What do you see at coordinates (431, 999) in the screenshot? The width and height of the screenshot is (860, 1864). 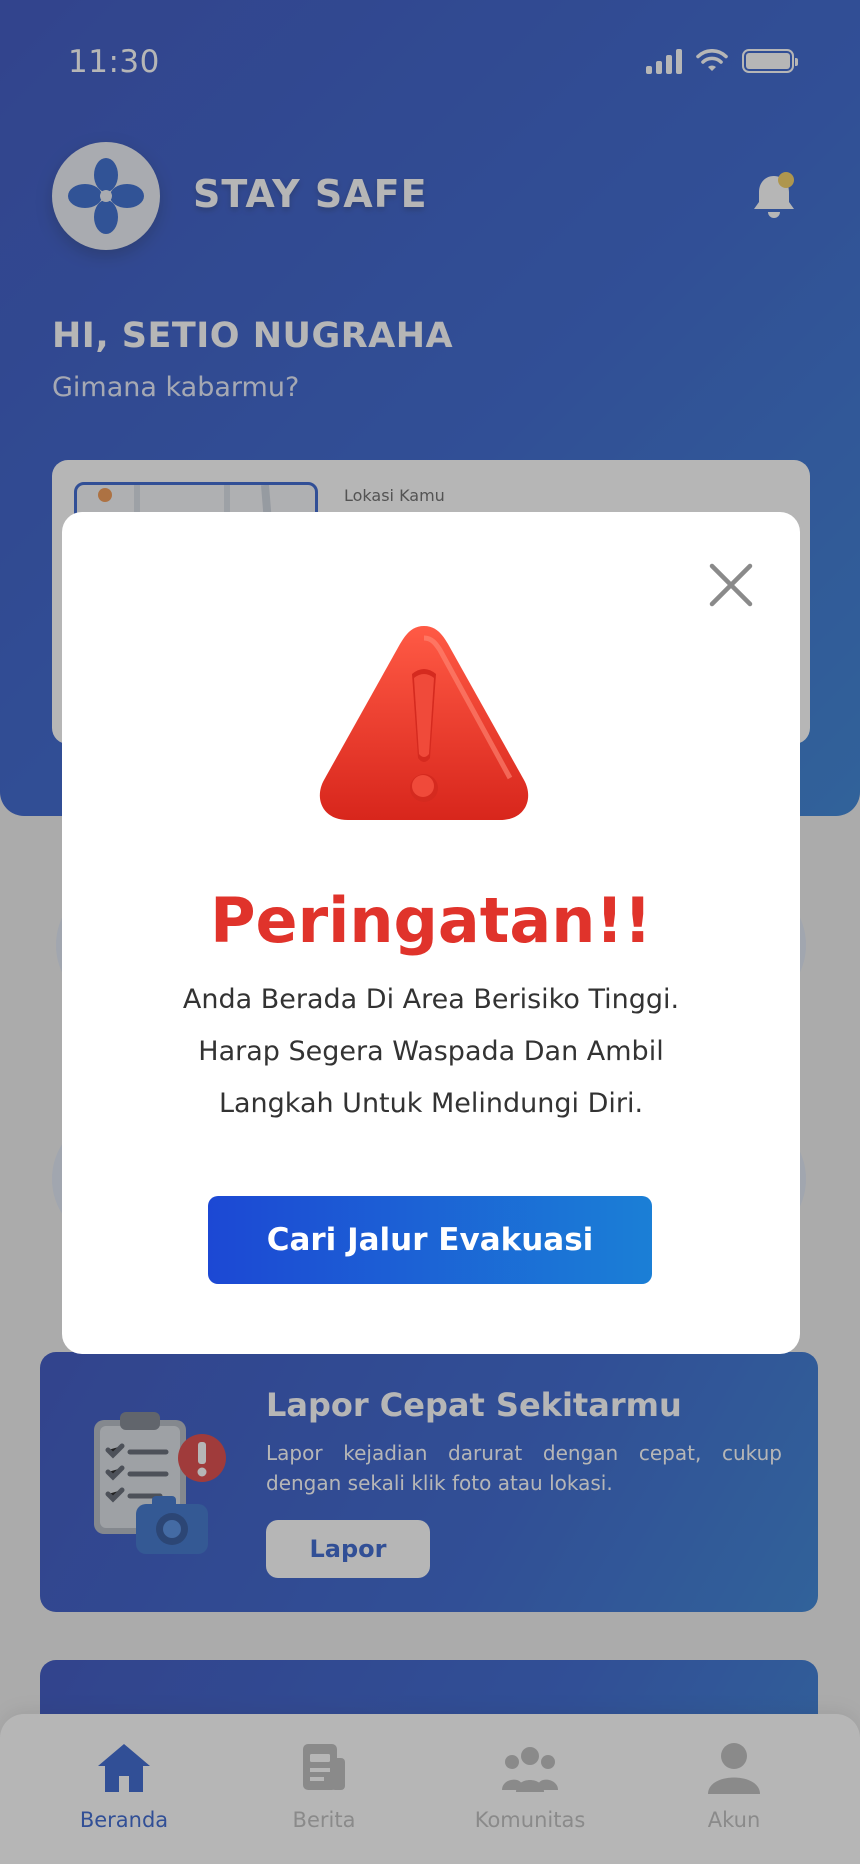 I see `dialog-message-line: Anda Berada Di Area Berisiko Tinggi.` at bounding box center [431, 999].